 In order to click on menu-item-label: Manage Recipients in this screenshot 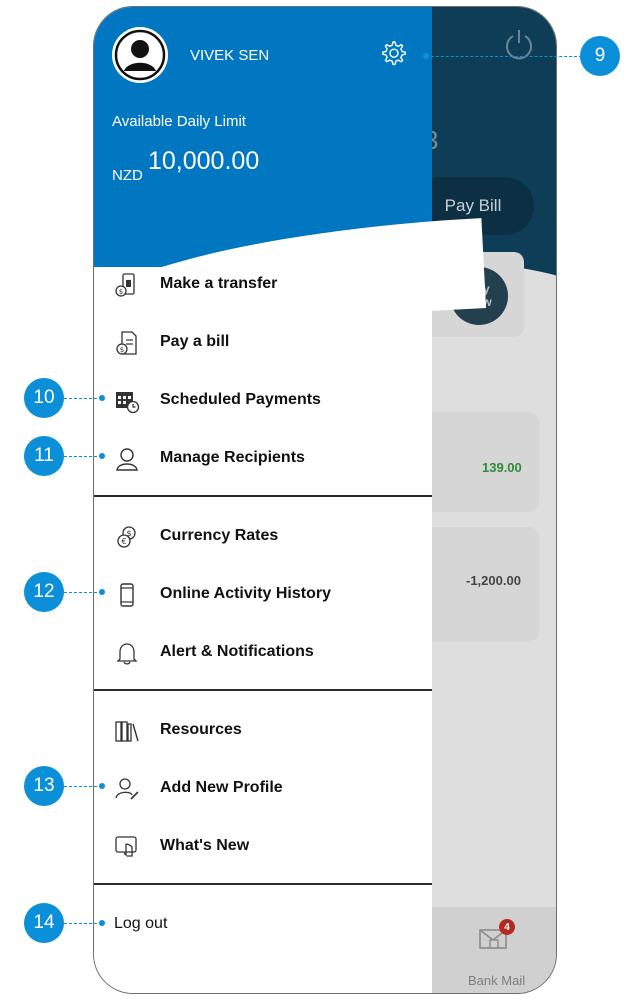, I will do `click(232, 457)`.